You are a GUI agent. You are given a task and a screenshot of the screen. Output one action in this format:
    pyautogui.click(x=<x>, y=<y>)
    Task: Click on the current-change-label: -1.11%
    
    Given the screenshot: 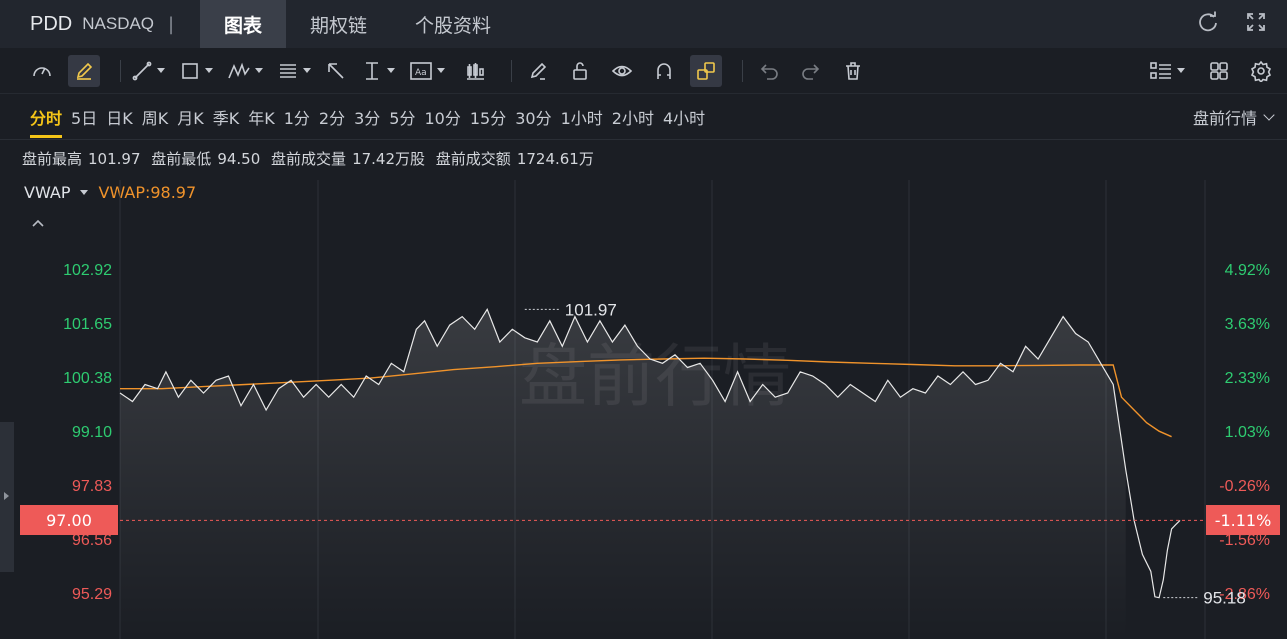 What is the action you would take?
    pyautogui.click(x=1243, y=520)
    